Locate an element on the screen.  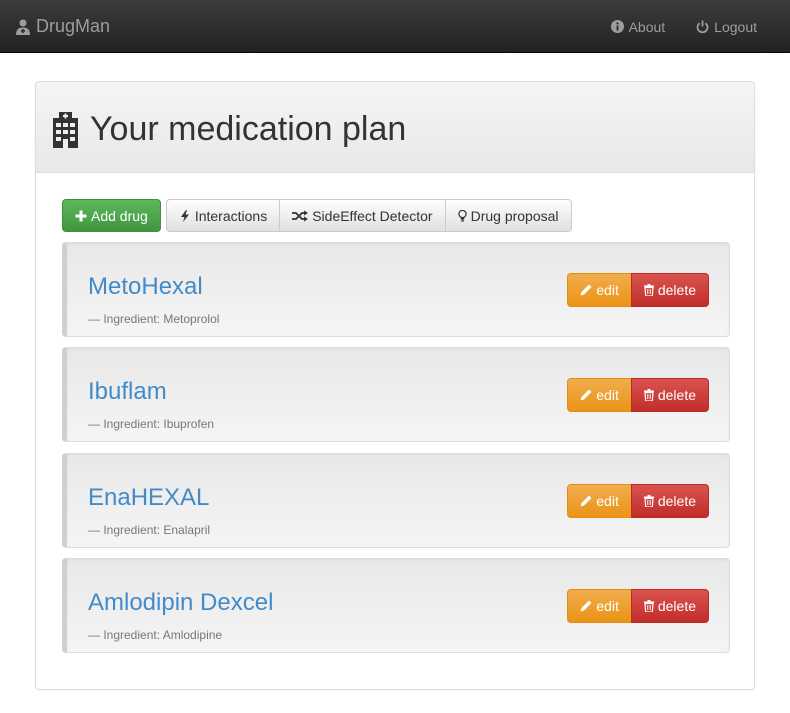
hospital-icon is located at coordinates (65, 129).